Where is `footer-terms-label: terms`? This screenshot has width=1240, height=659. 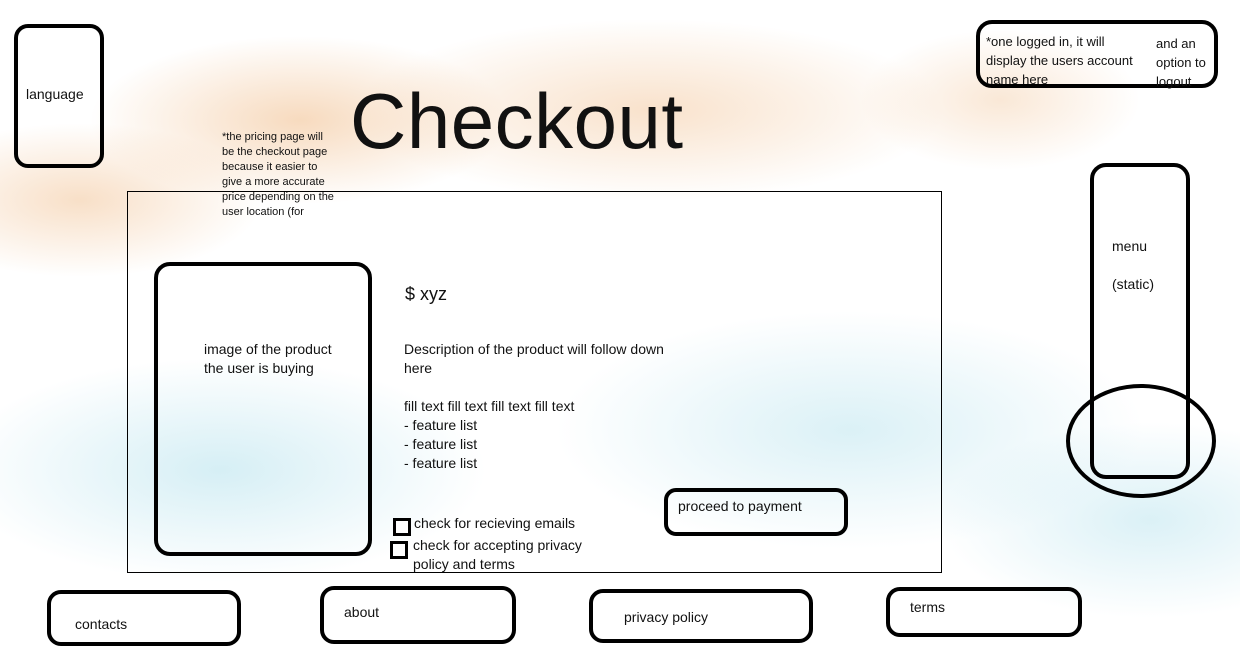 footer-terms-label: terms is located at coordinates (927, 607).